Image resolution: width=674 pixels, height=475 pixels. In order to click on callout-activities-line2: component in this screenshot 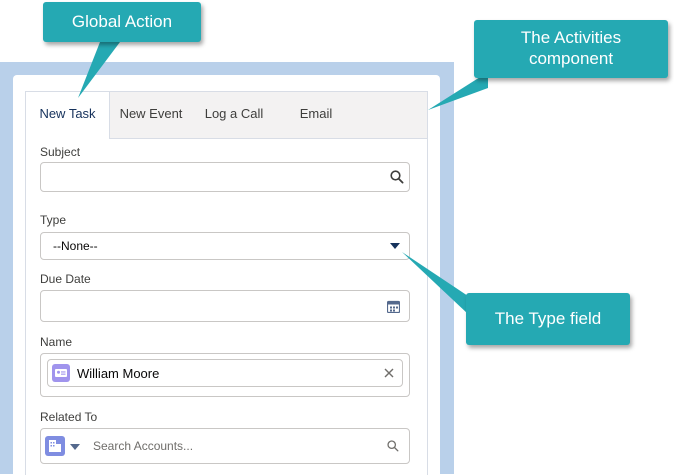, I will do `click(571, 58)`.